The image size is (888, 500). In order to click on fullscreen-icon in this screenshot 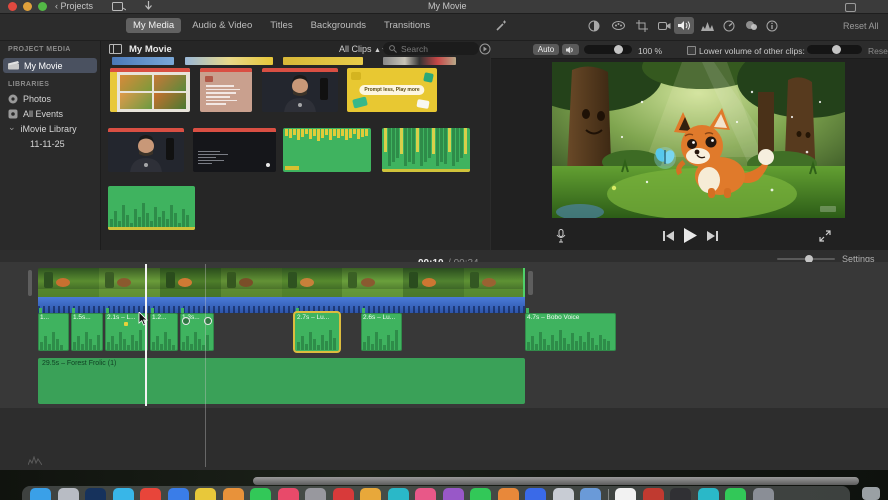, I will do `click(825, 236)`.